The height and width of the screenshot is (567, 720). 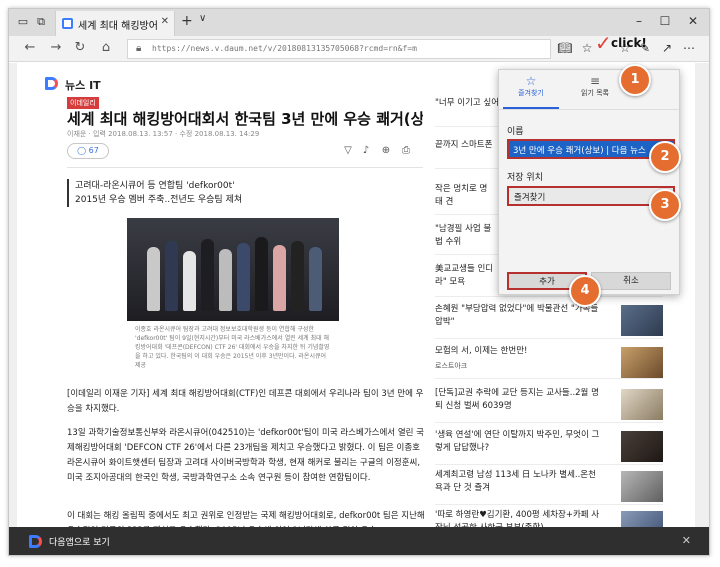 I want to click on section-title: 뉴스 IT, so click(x=83, y=85).